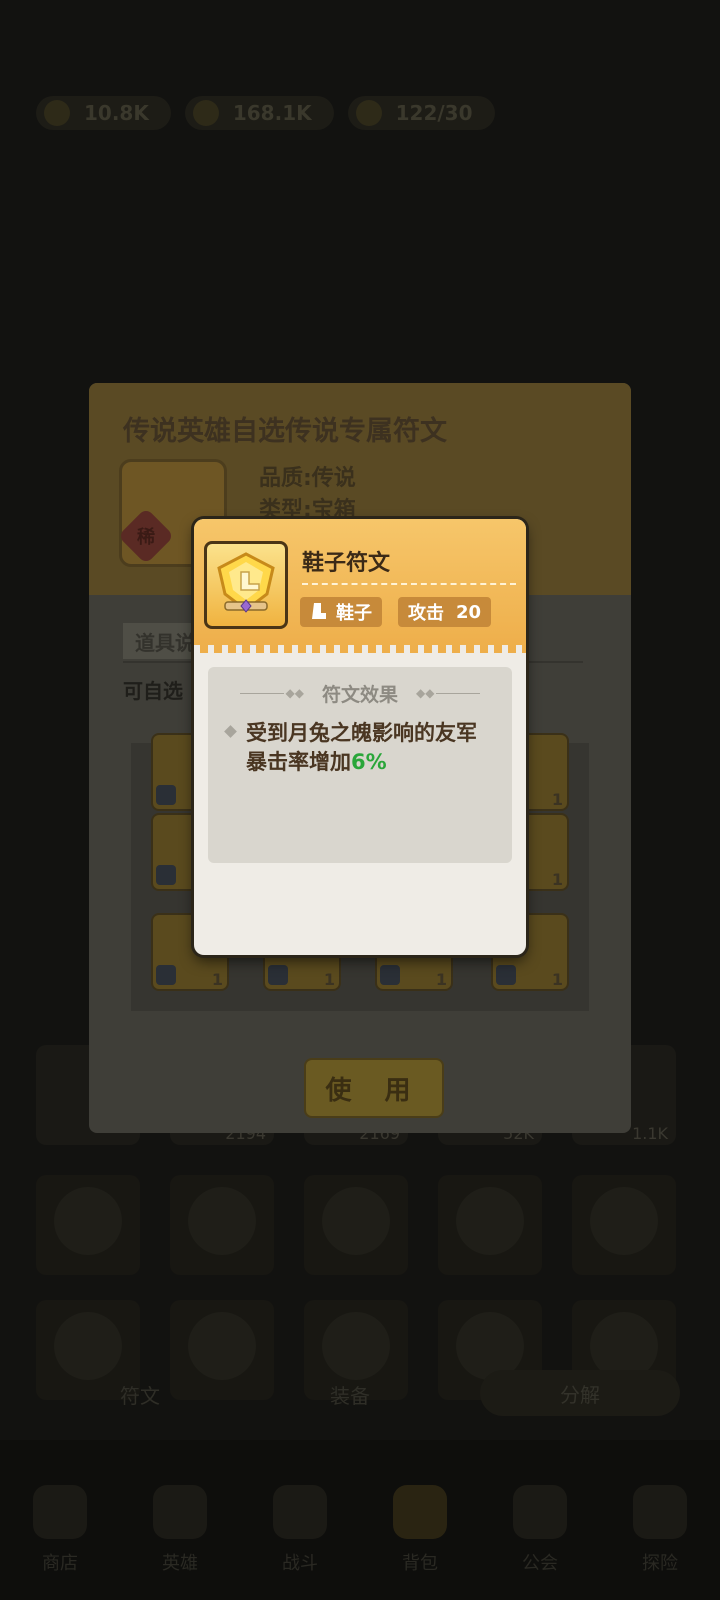 This screenshot has height=1600, width=720. I want to click on resource-bar: 10.8K 168.1K 122/30, so click(265, 113).